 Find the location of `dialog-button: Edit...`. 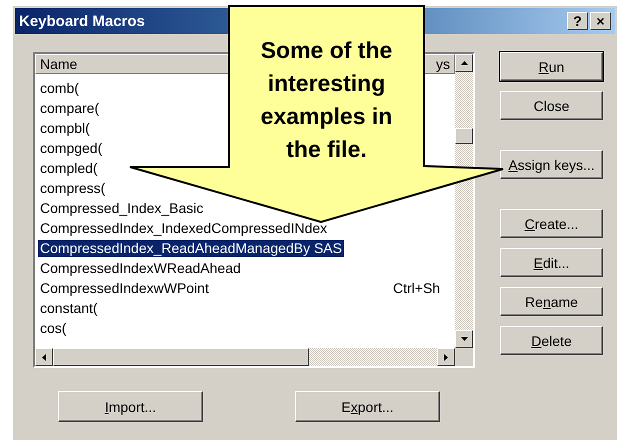

dialog-button: Edit... is located at coordinates (551, 262).